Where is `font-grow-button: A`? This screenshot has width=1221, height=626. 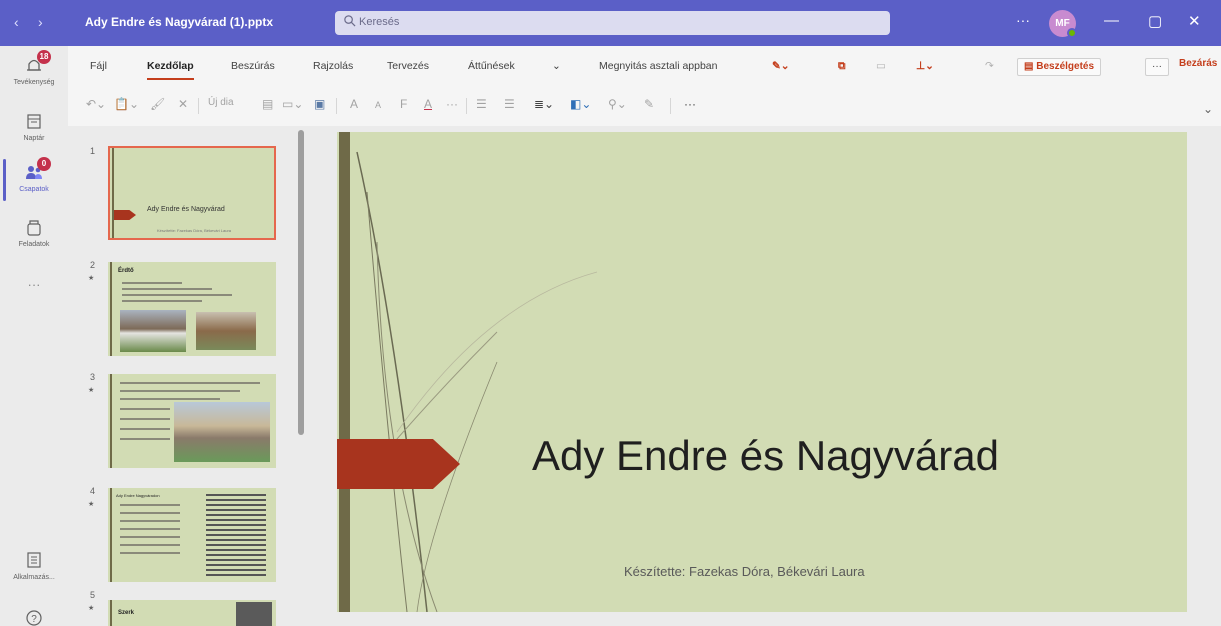
font-grow-button: A is located at coordinates (354, 104).